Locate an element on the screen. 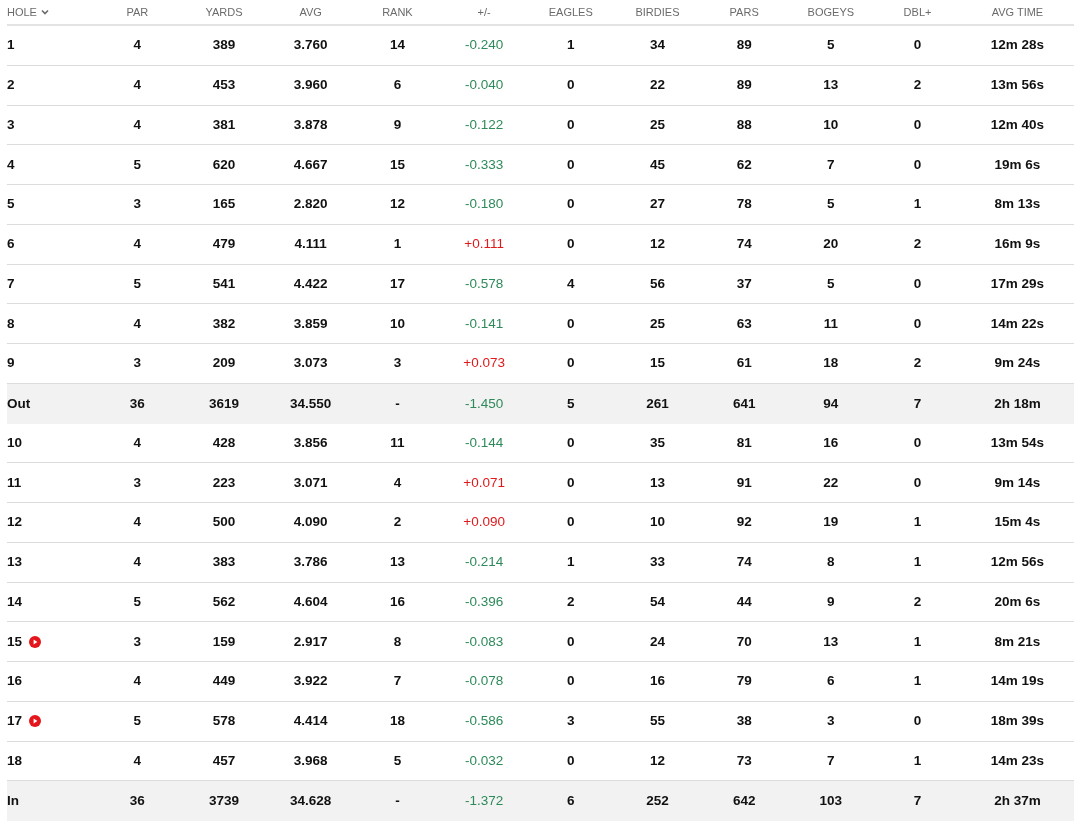 Image resolution: width=1084 pixels, height=821 pixels. table-cell-text: - is located at coordinates (397, 801).